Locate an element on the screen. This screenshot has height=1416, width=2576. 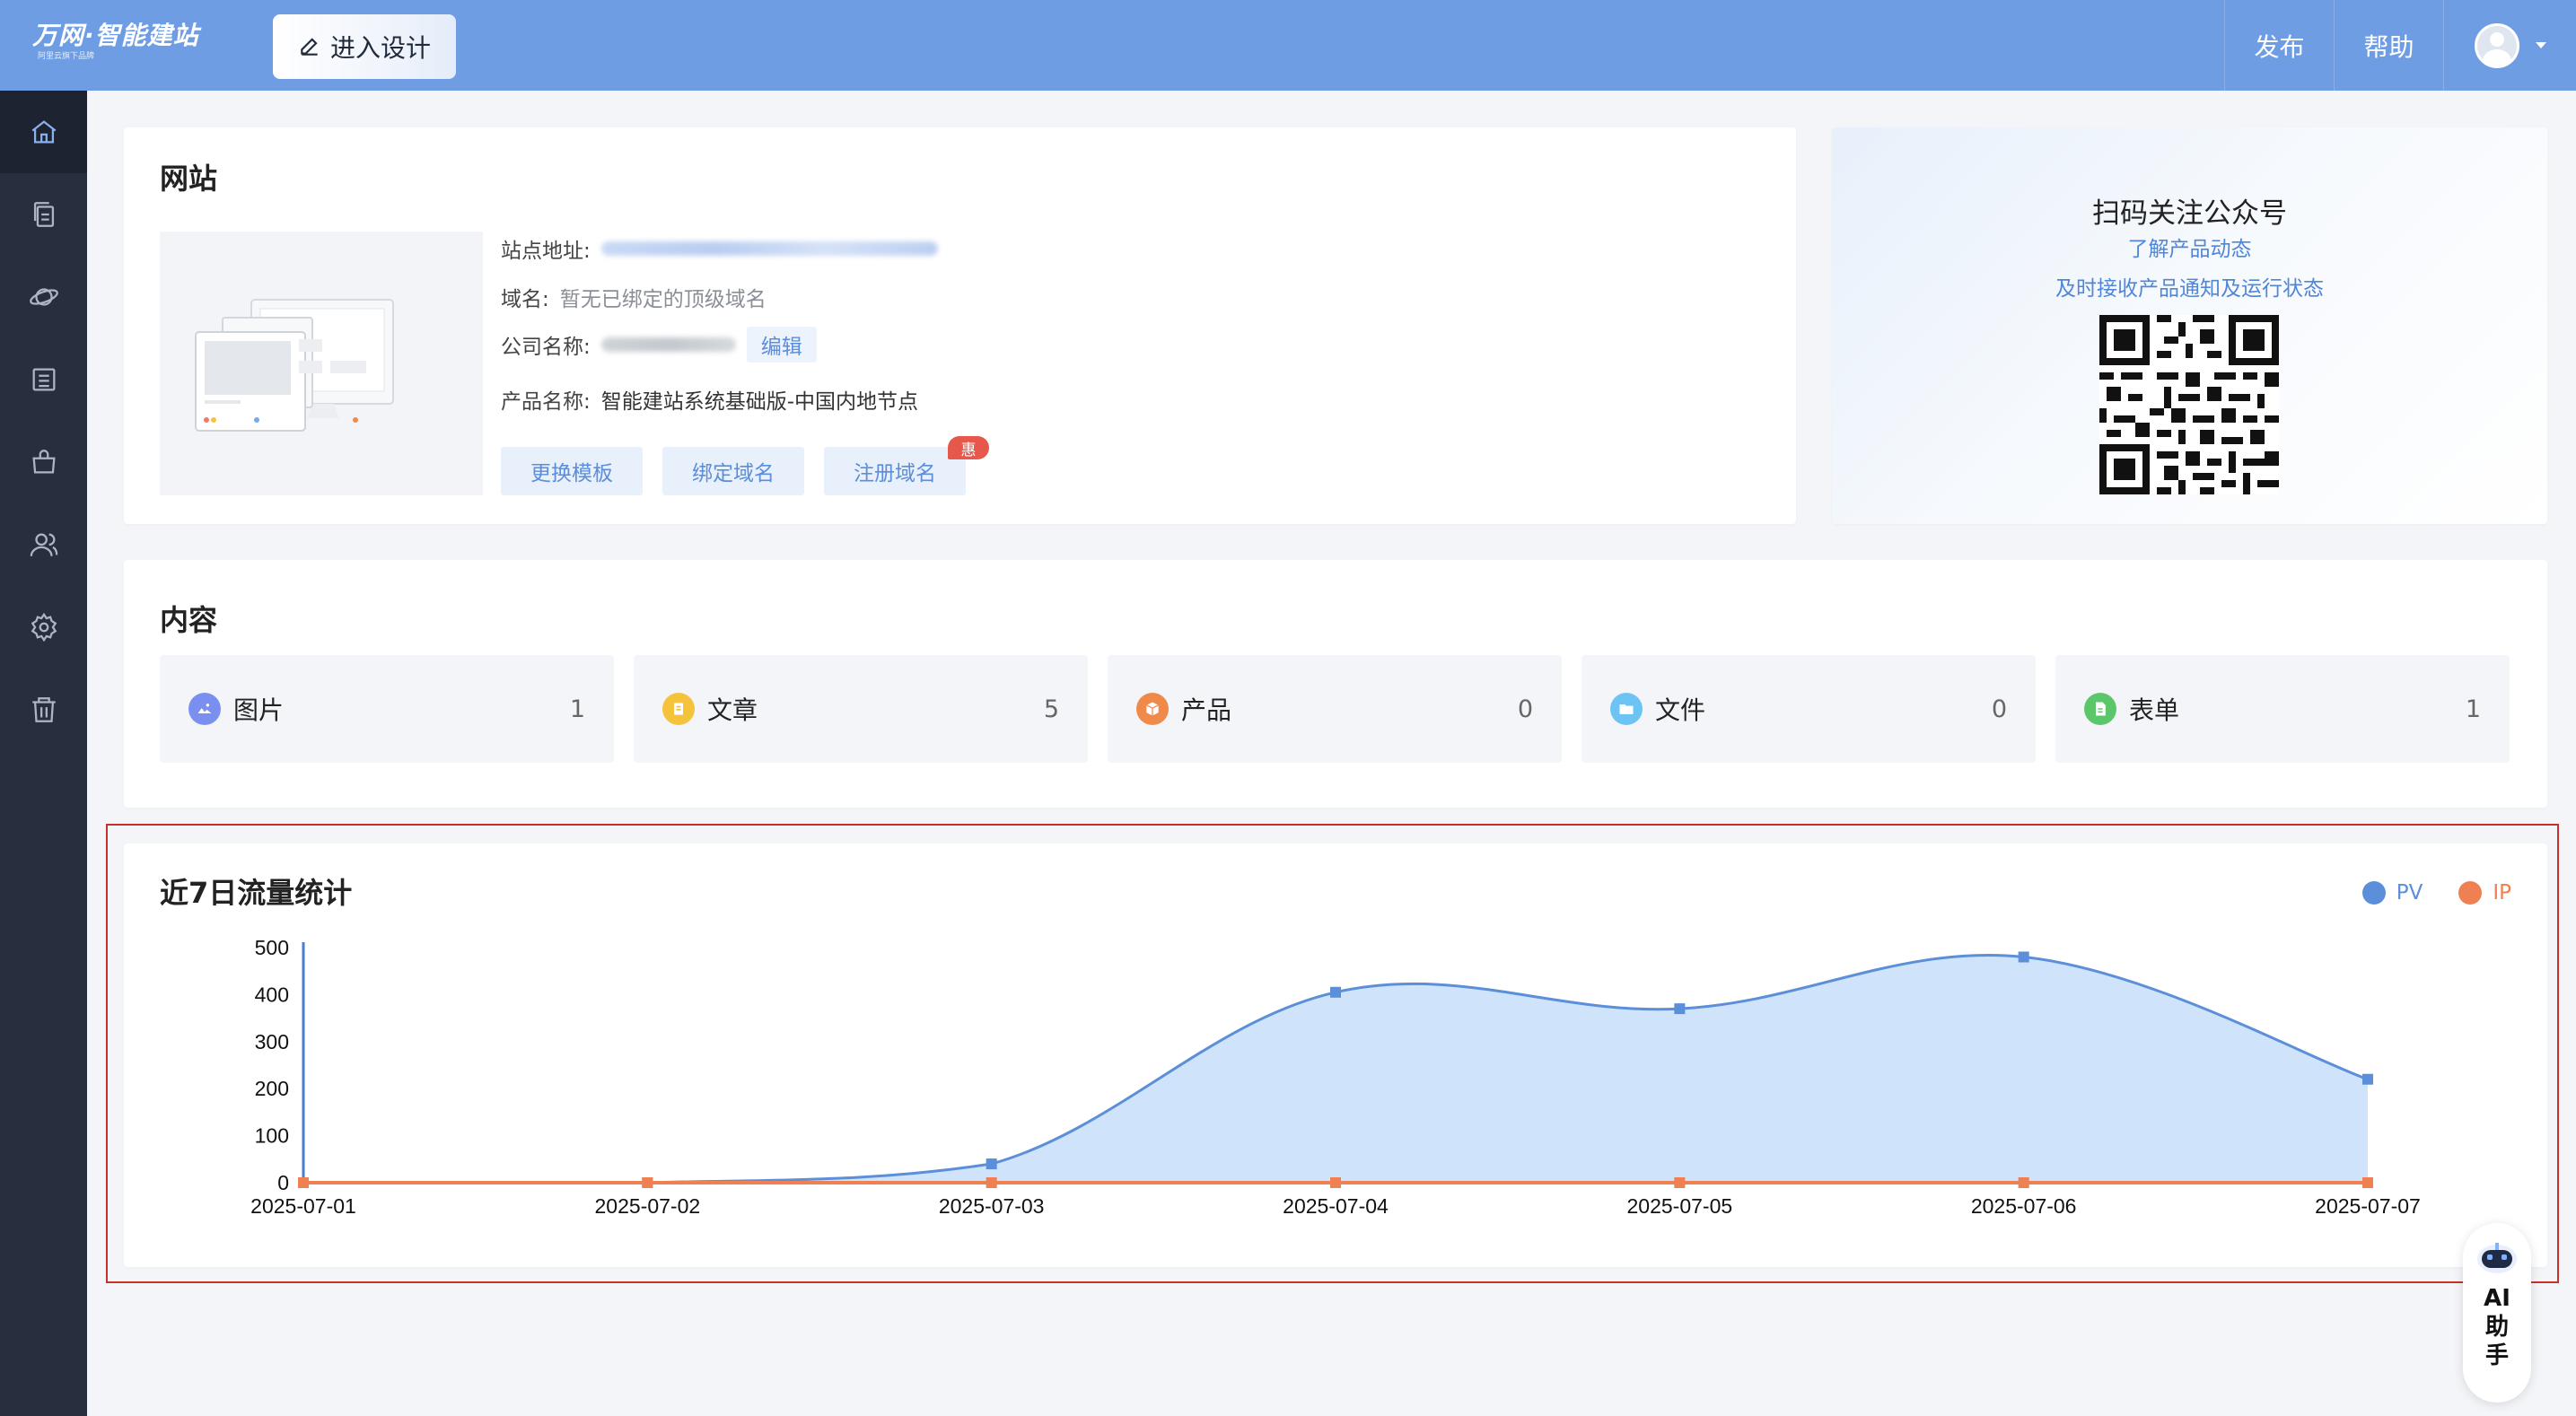
qr-line-1: 了解产品动态 is located at coordinates (2189, 249).